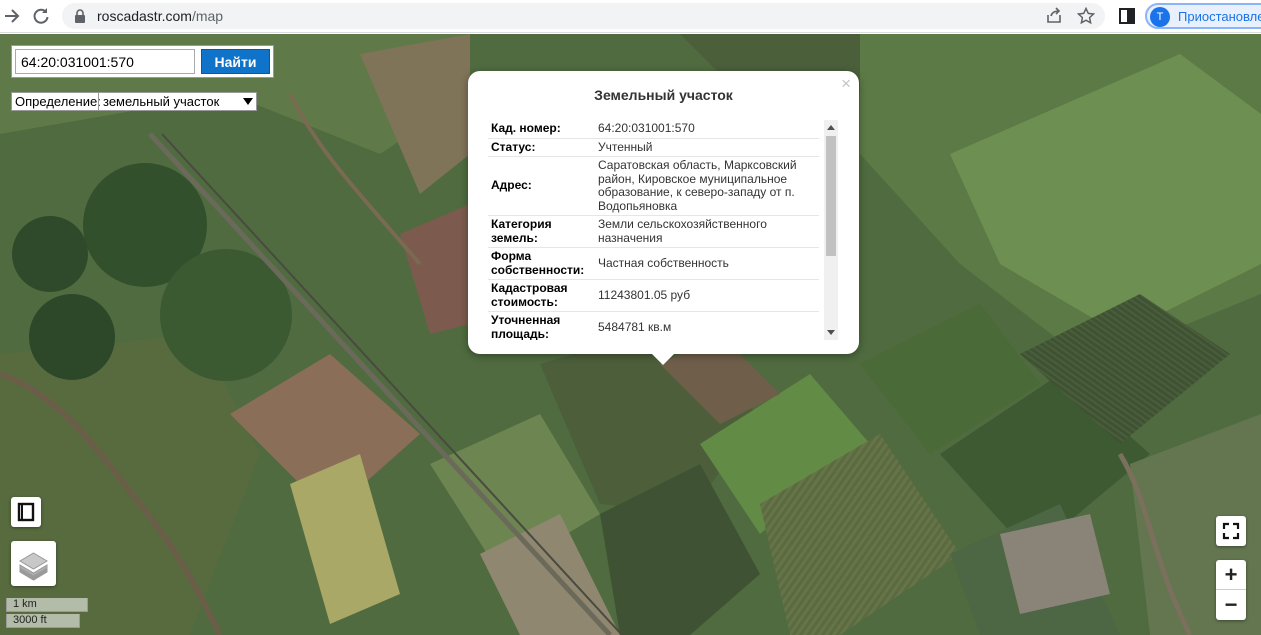 The image size is (1261, 635). I want to click on layers-icon, so click(33, 566).